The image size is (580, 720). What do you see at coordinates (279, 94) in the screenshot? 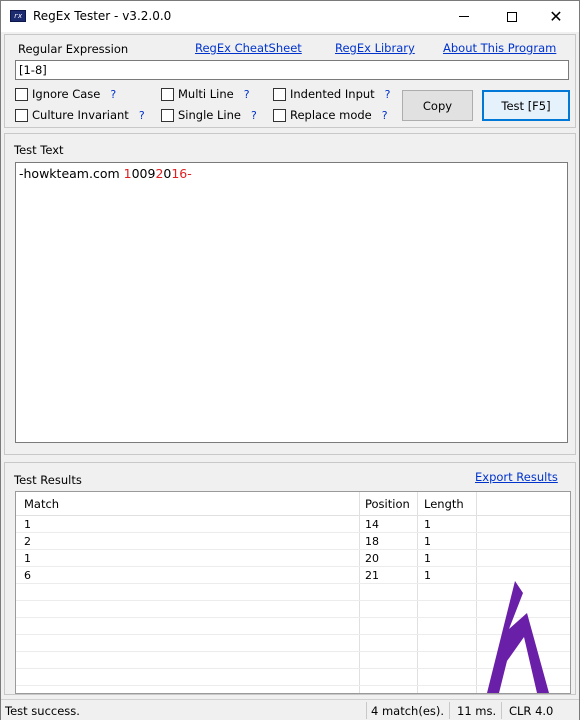
I see `indented-input-checkbox` at bounding box center [279, 94].